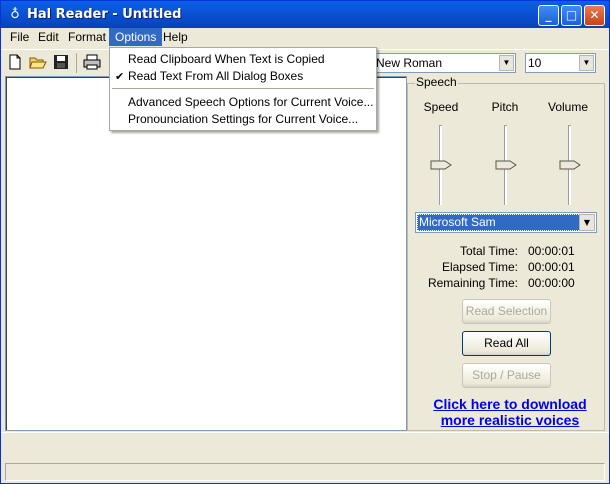  I want to click on close-icon: ✕, so click(594, 15).